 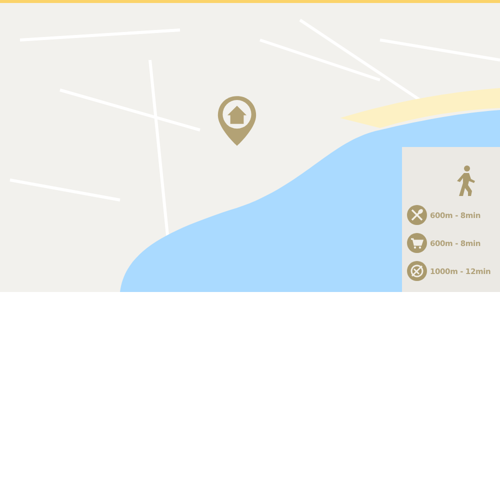 I want to click on home-pin-icon, so click(x=237, y=121).